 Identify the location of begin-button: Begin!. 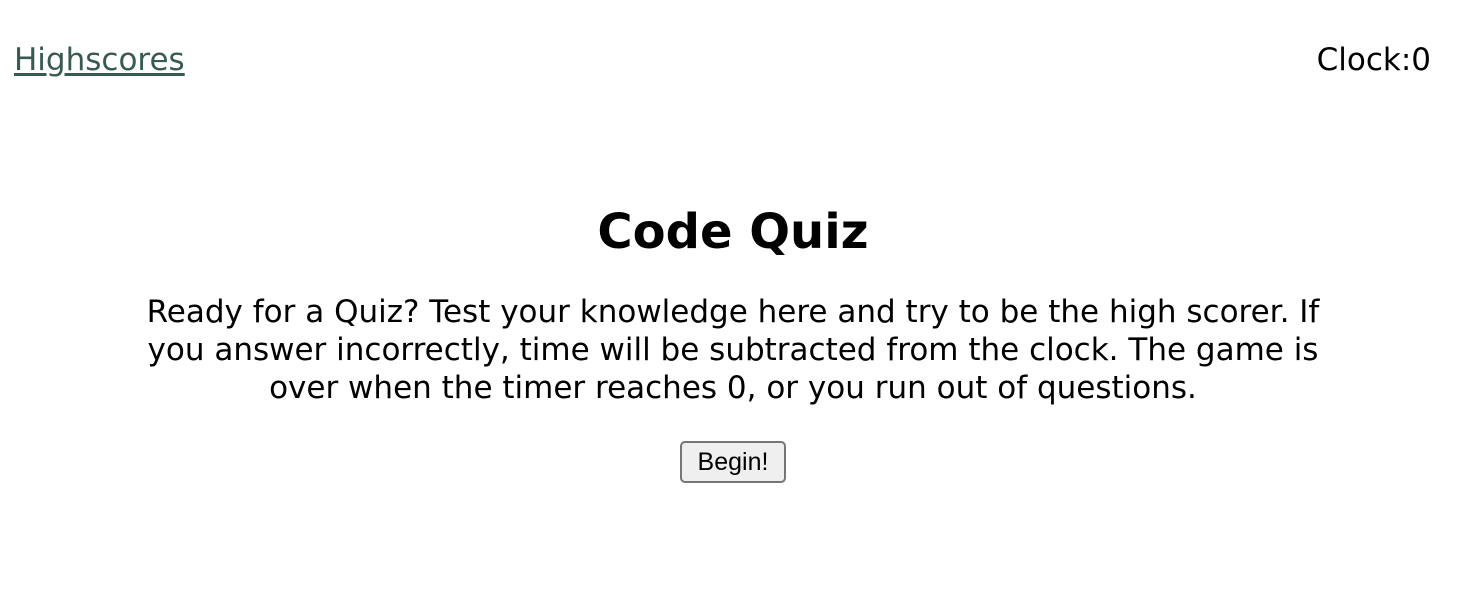
(733, 462).